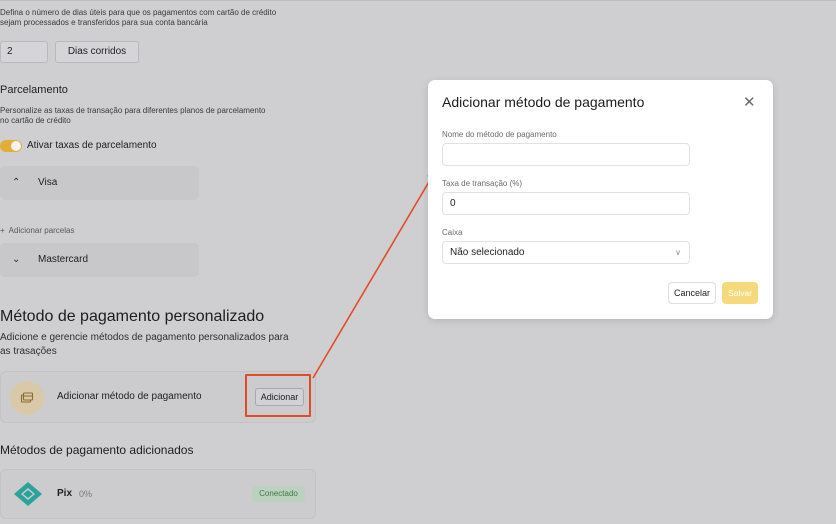 Image resolution: width=836 pixels, height=524 pixels. Describe the element at coordinates (452, 232) in the screenshot. I see `cashier-label: Caixa` at that location.